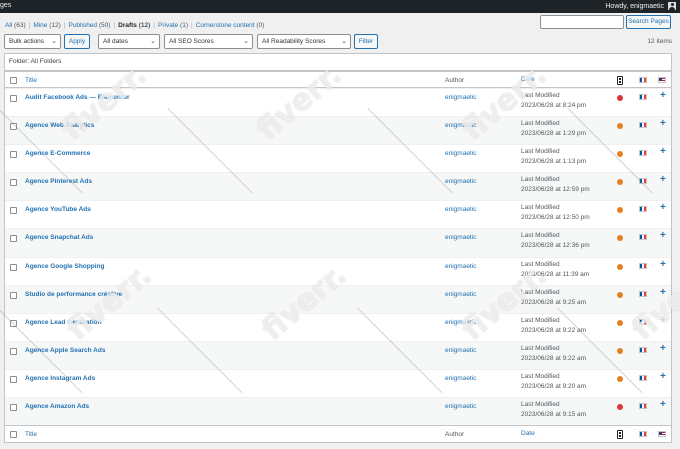  Describe the element at coordinates (63, 322) in the screenshot. I see `page-title-link: Agence Lead Generation` at that location.